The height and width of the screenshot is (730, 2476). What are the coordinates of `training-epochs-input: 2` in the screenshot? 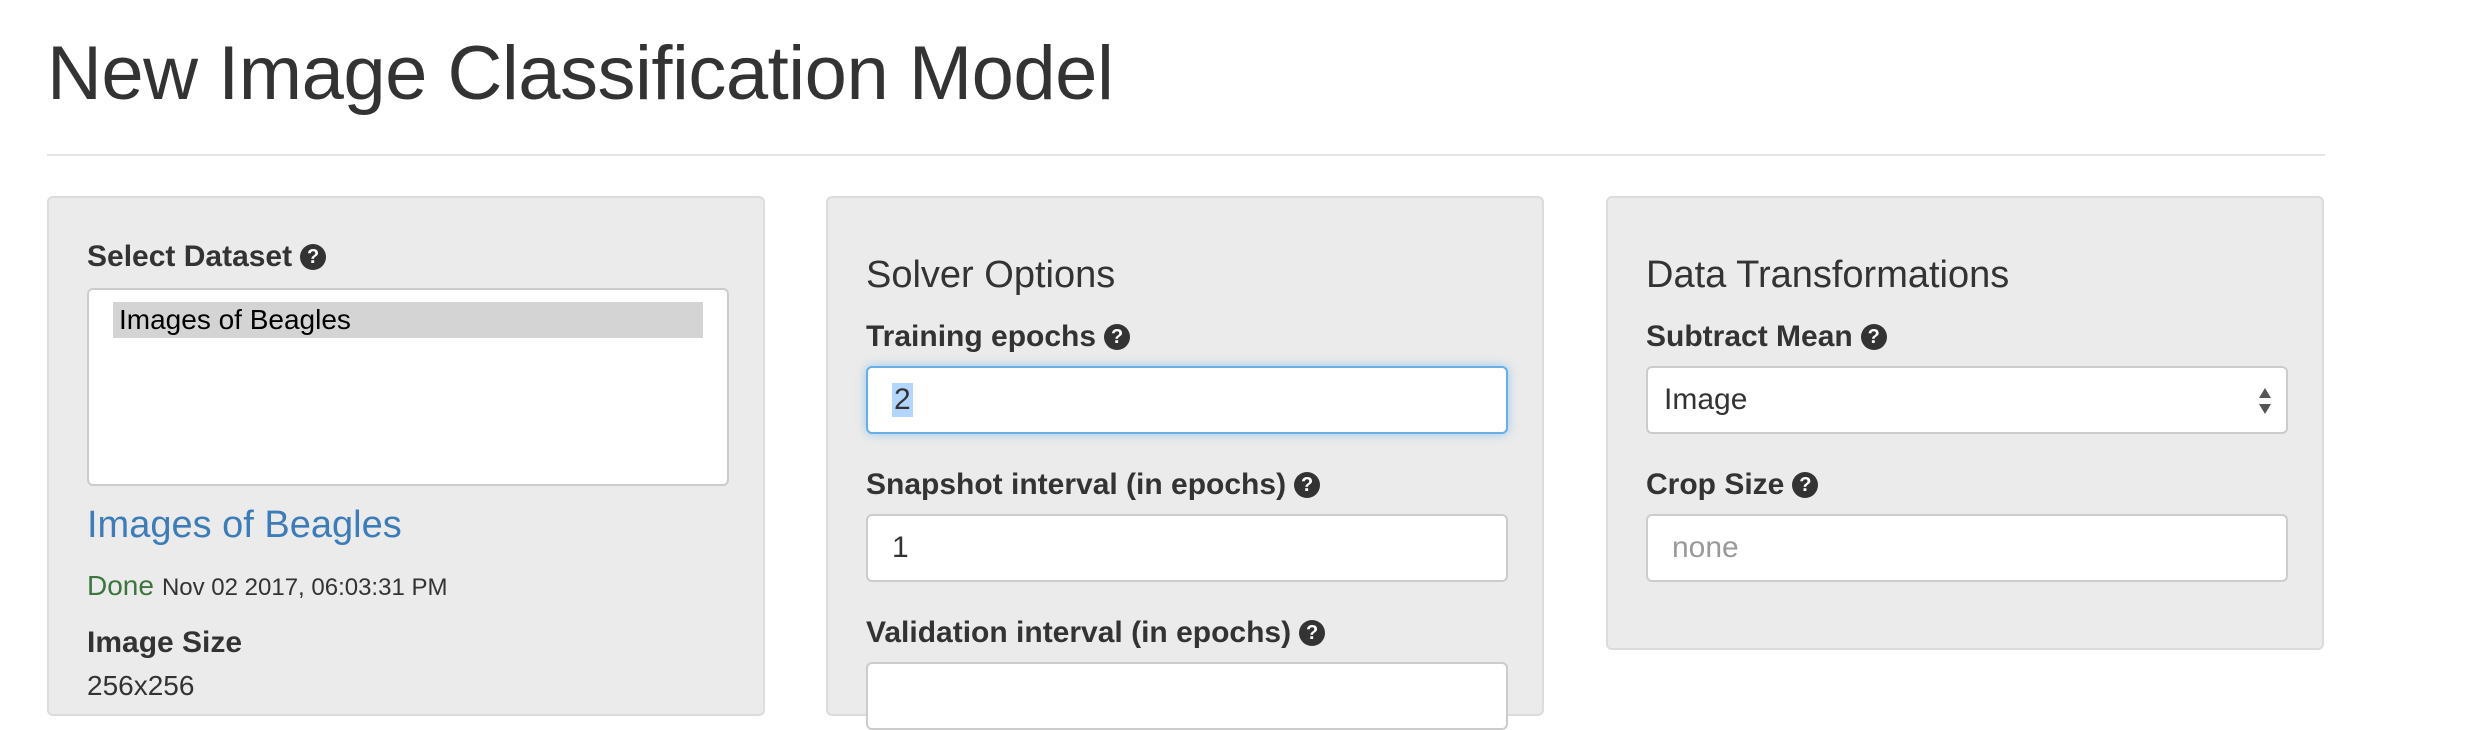 It's located at (1187, 400).